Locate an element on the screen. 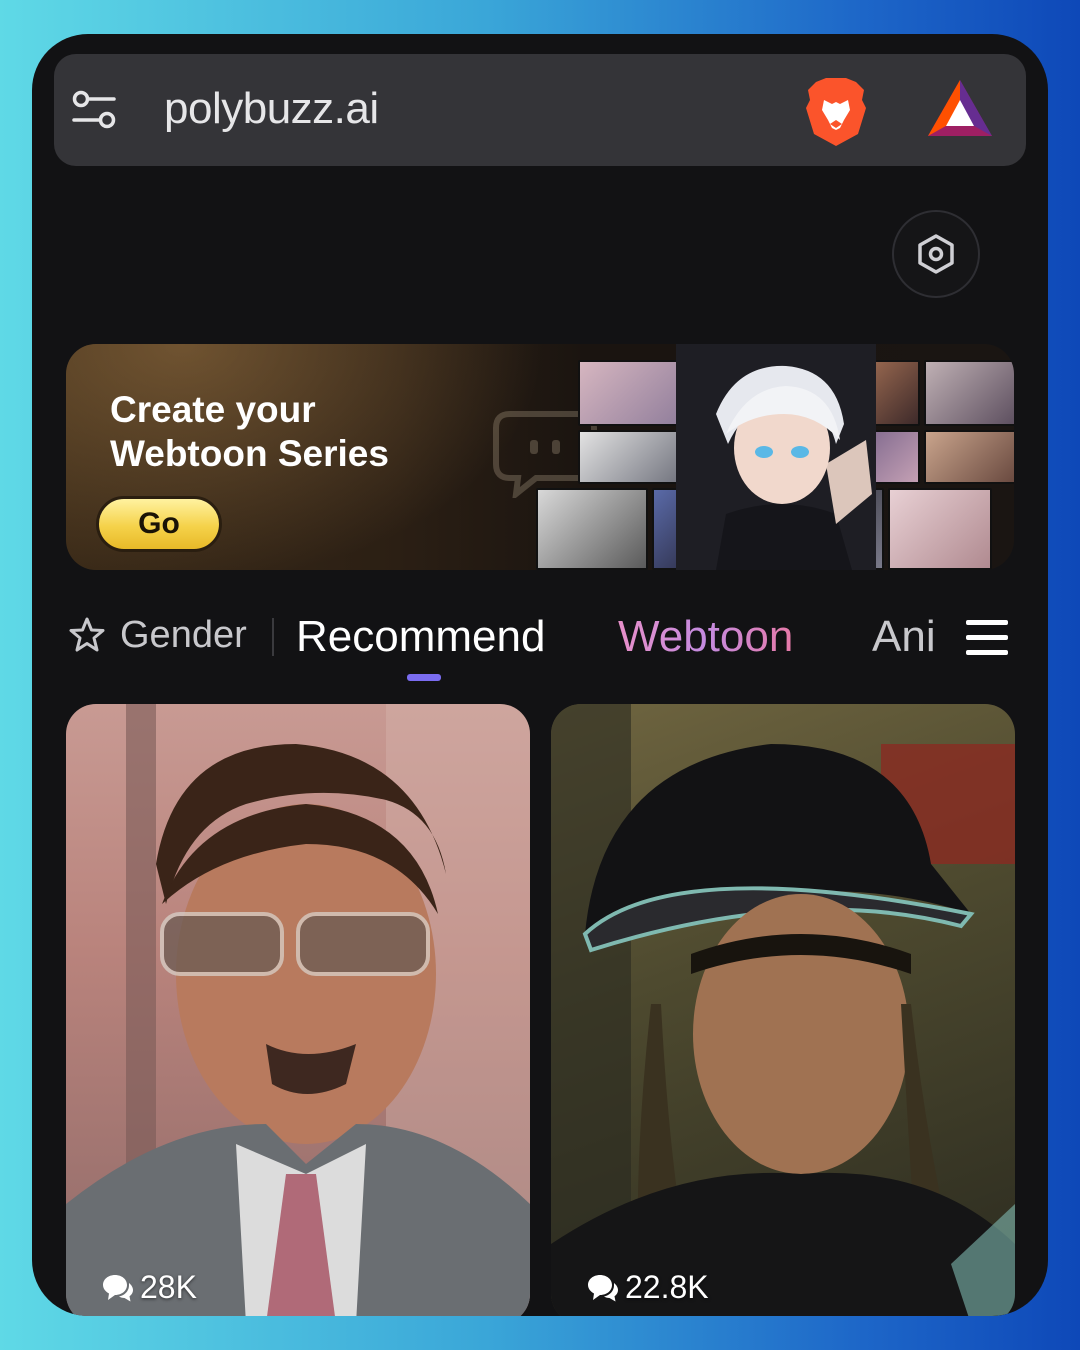 The width and height of the screenshot is (1080, 1350). chat-count: 28K is located at coordinates (149, 1287).